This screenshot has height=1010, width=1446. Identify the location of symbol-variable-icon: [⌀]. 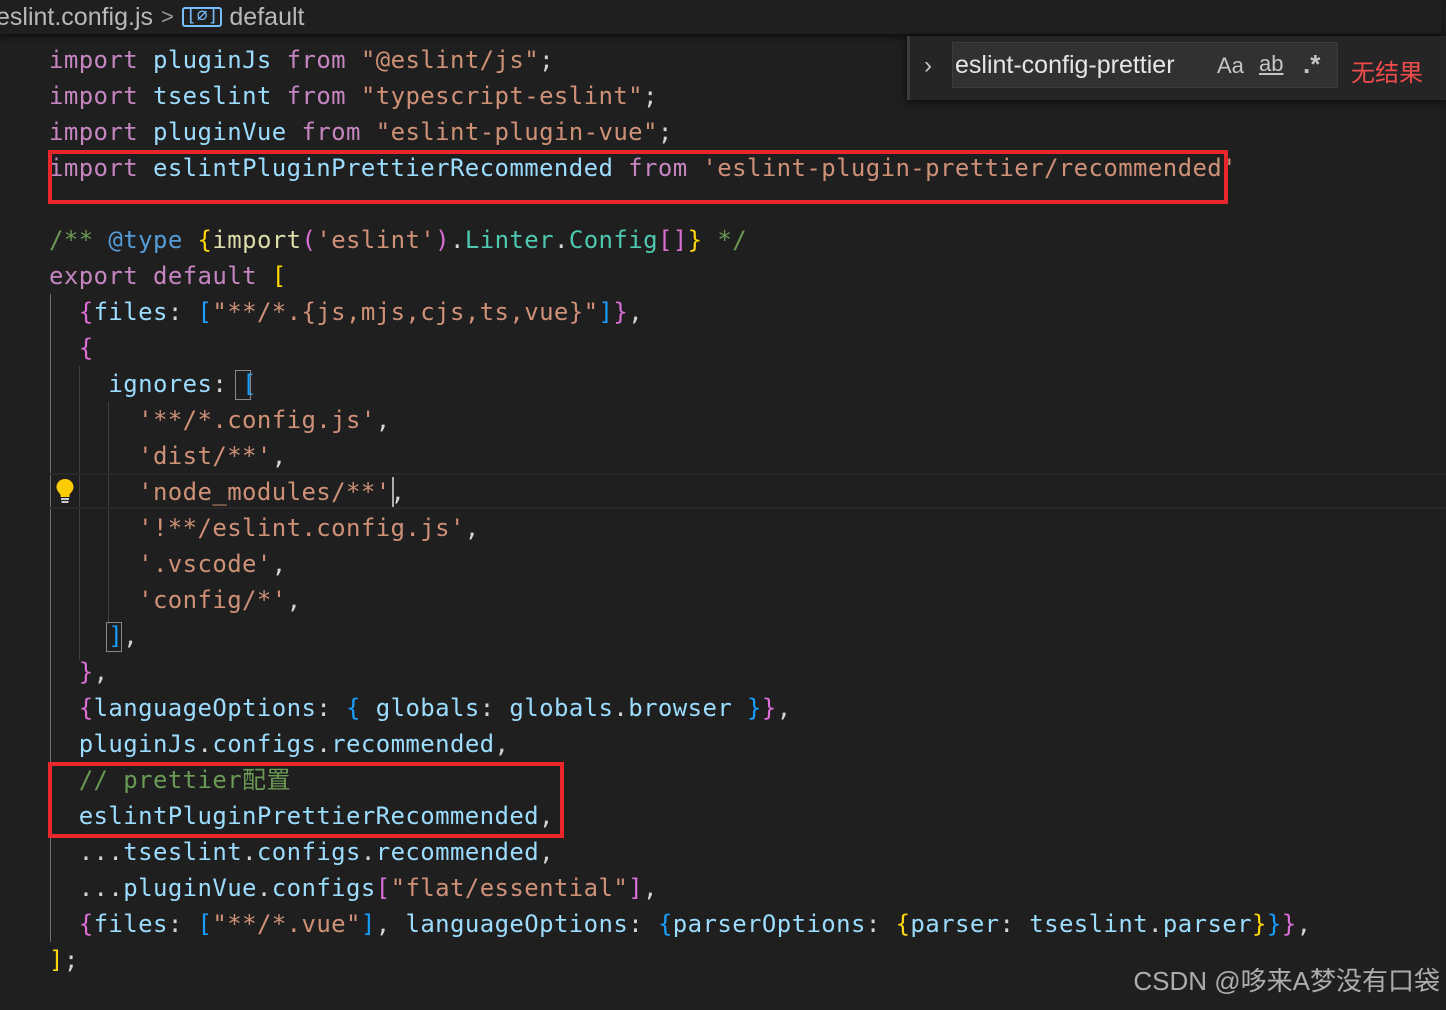
(202, 17).